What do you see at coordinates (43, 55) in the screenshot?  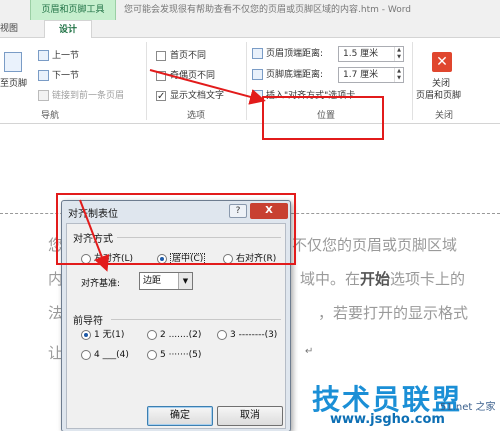 I see `prev-section-icon` at bounding box center [43, 55].